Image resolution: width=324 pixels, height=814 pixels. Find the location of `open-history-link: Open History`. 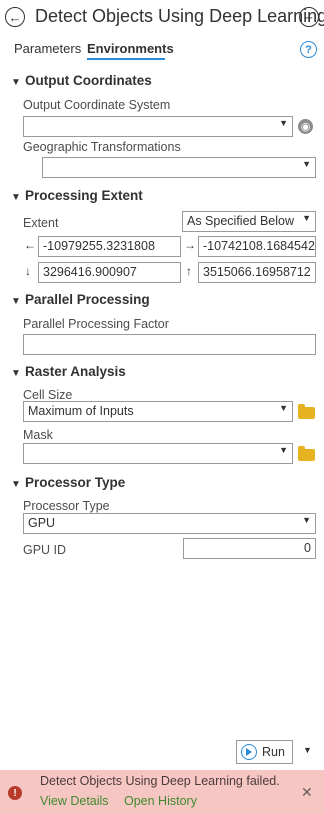

open-history-link: Open History is located at coordinates (160, 801).